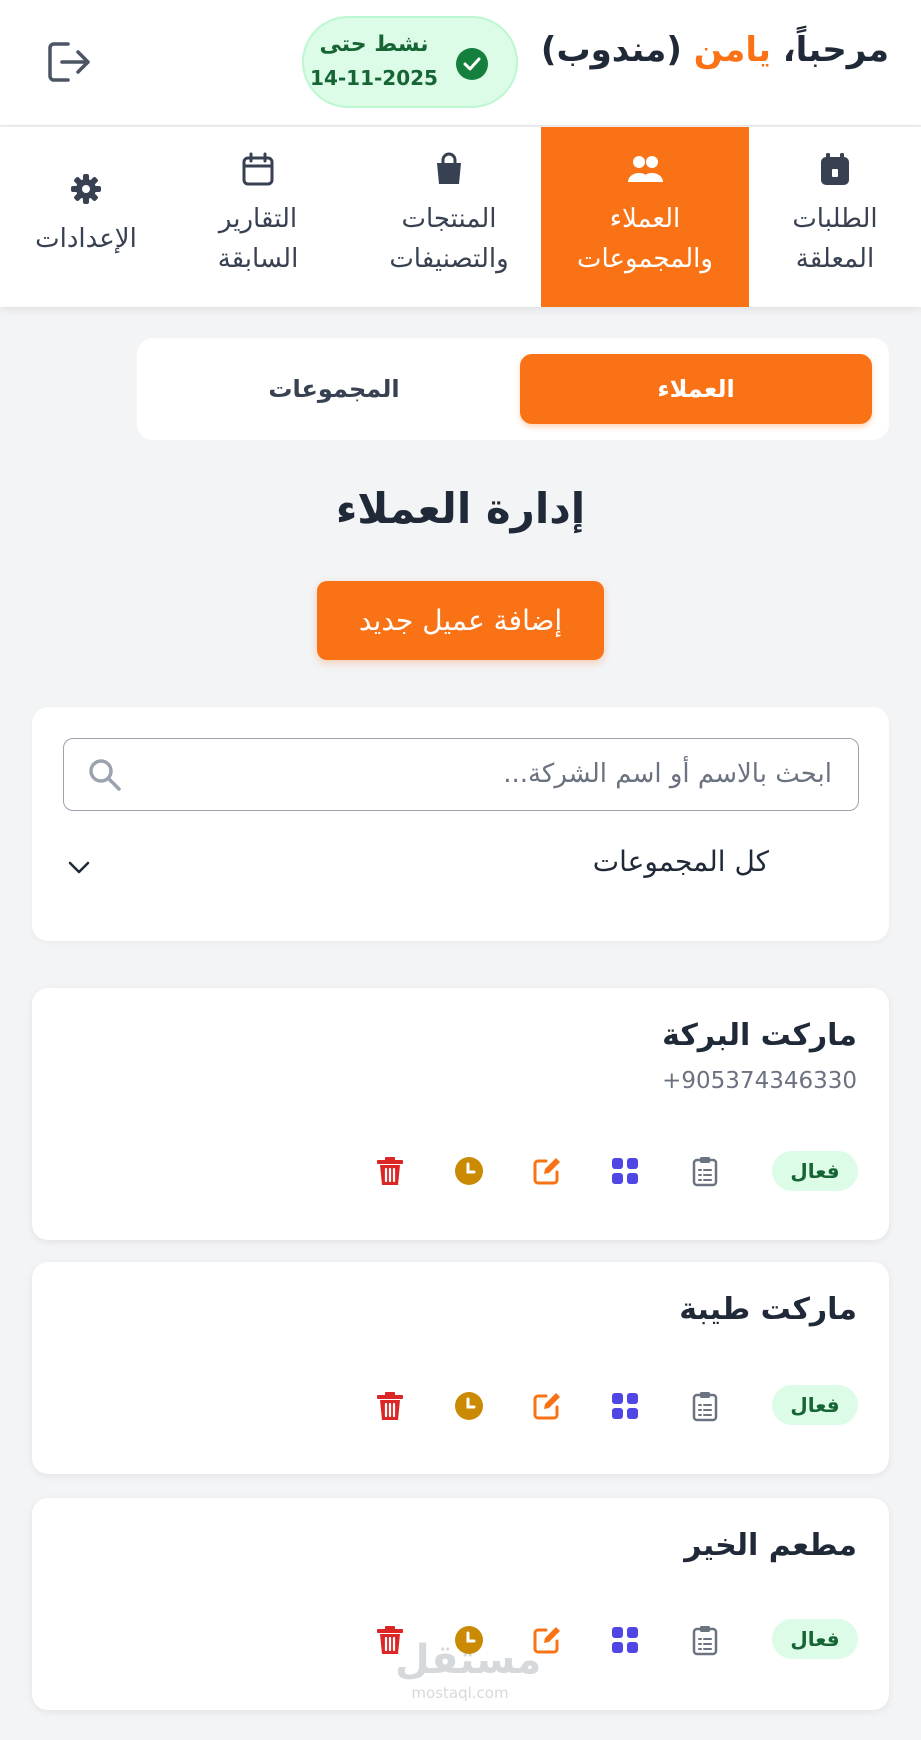 The image size is (921, 1740). What do you see at coordinates (770, 1545) in the screenshot?
I see `client-name: مطعم الخير` at bounding box center [770, 1545].